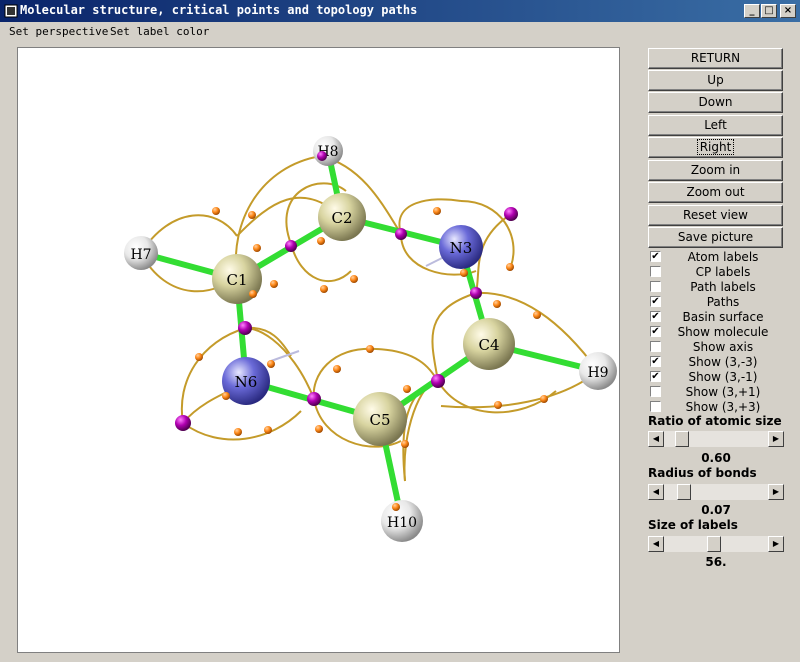 The image size is (800, 662). What do you see at coordinates (716, 458) in the screenshot?
I see `atomic-size-value: 0.60` at bounding box center [716, 458].